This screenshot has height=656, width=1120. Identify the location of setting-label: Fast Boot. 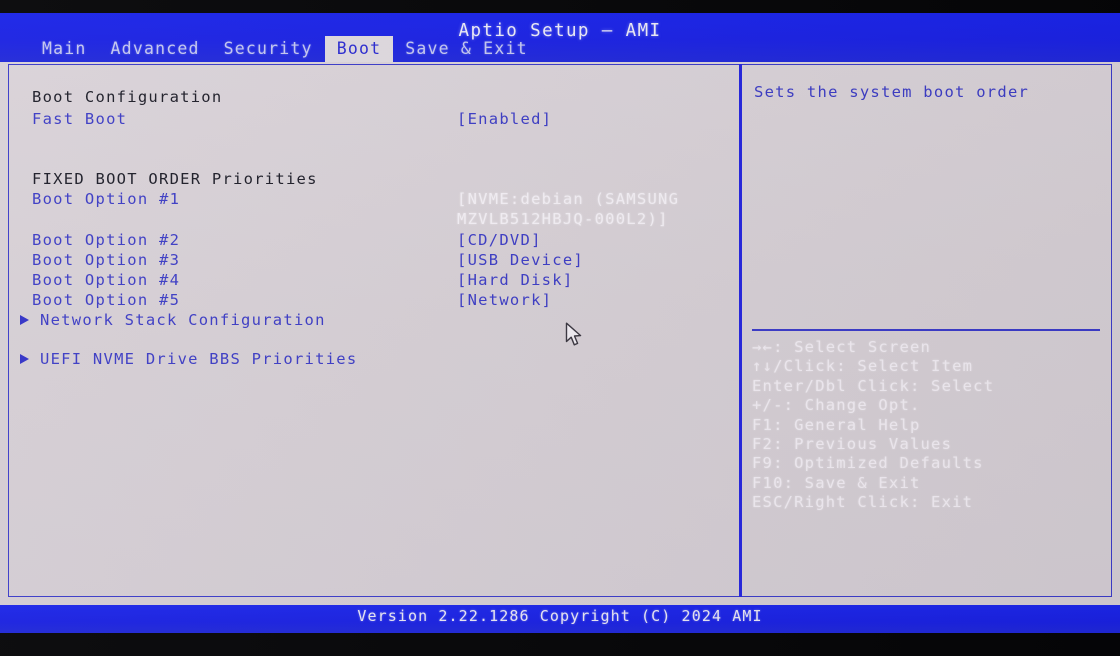
(80, 119).